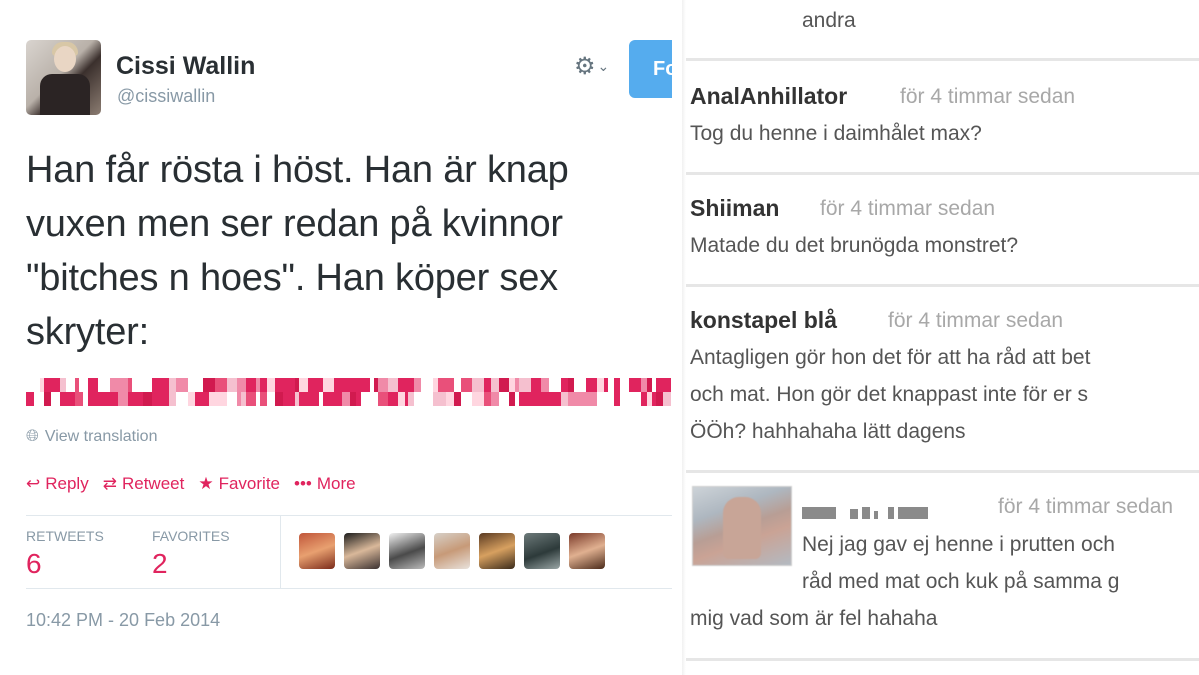 This screenshot has height=675, width=1199. Describe the element at coordinates (763, 320) in the screenshot. I see `comment-author: konstapel blå` at that location.